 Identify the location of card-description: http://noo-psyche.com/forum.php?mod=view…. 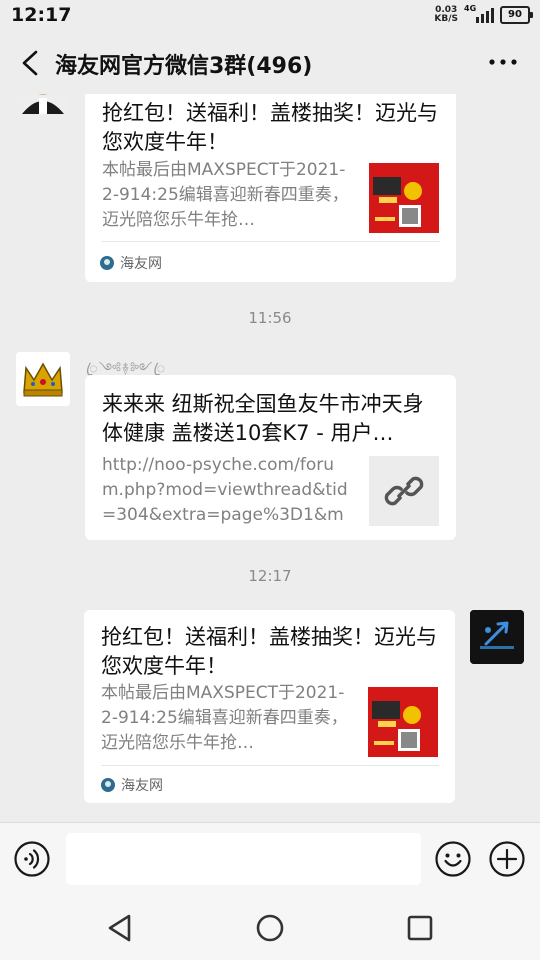
(225, 490).